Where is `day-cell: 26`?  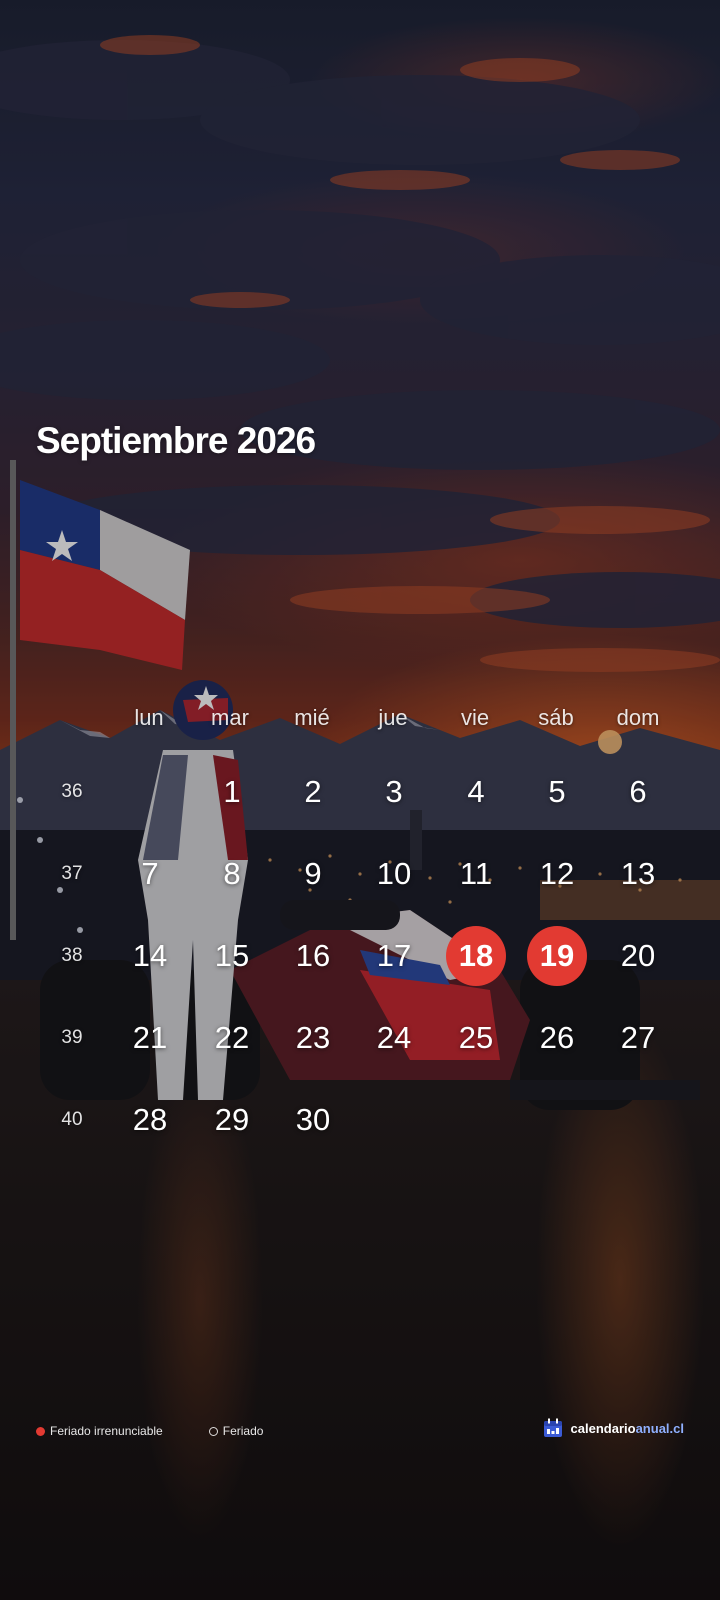 day-cell: 26 is located at coordinates (557, 1037).